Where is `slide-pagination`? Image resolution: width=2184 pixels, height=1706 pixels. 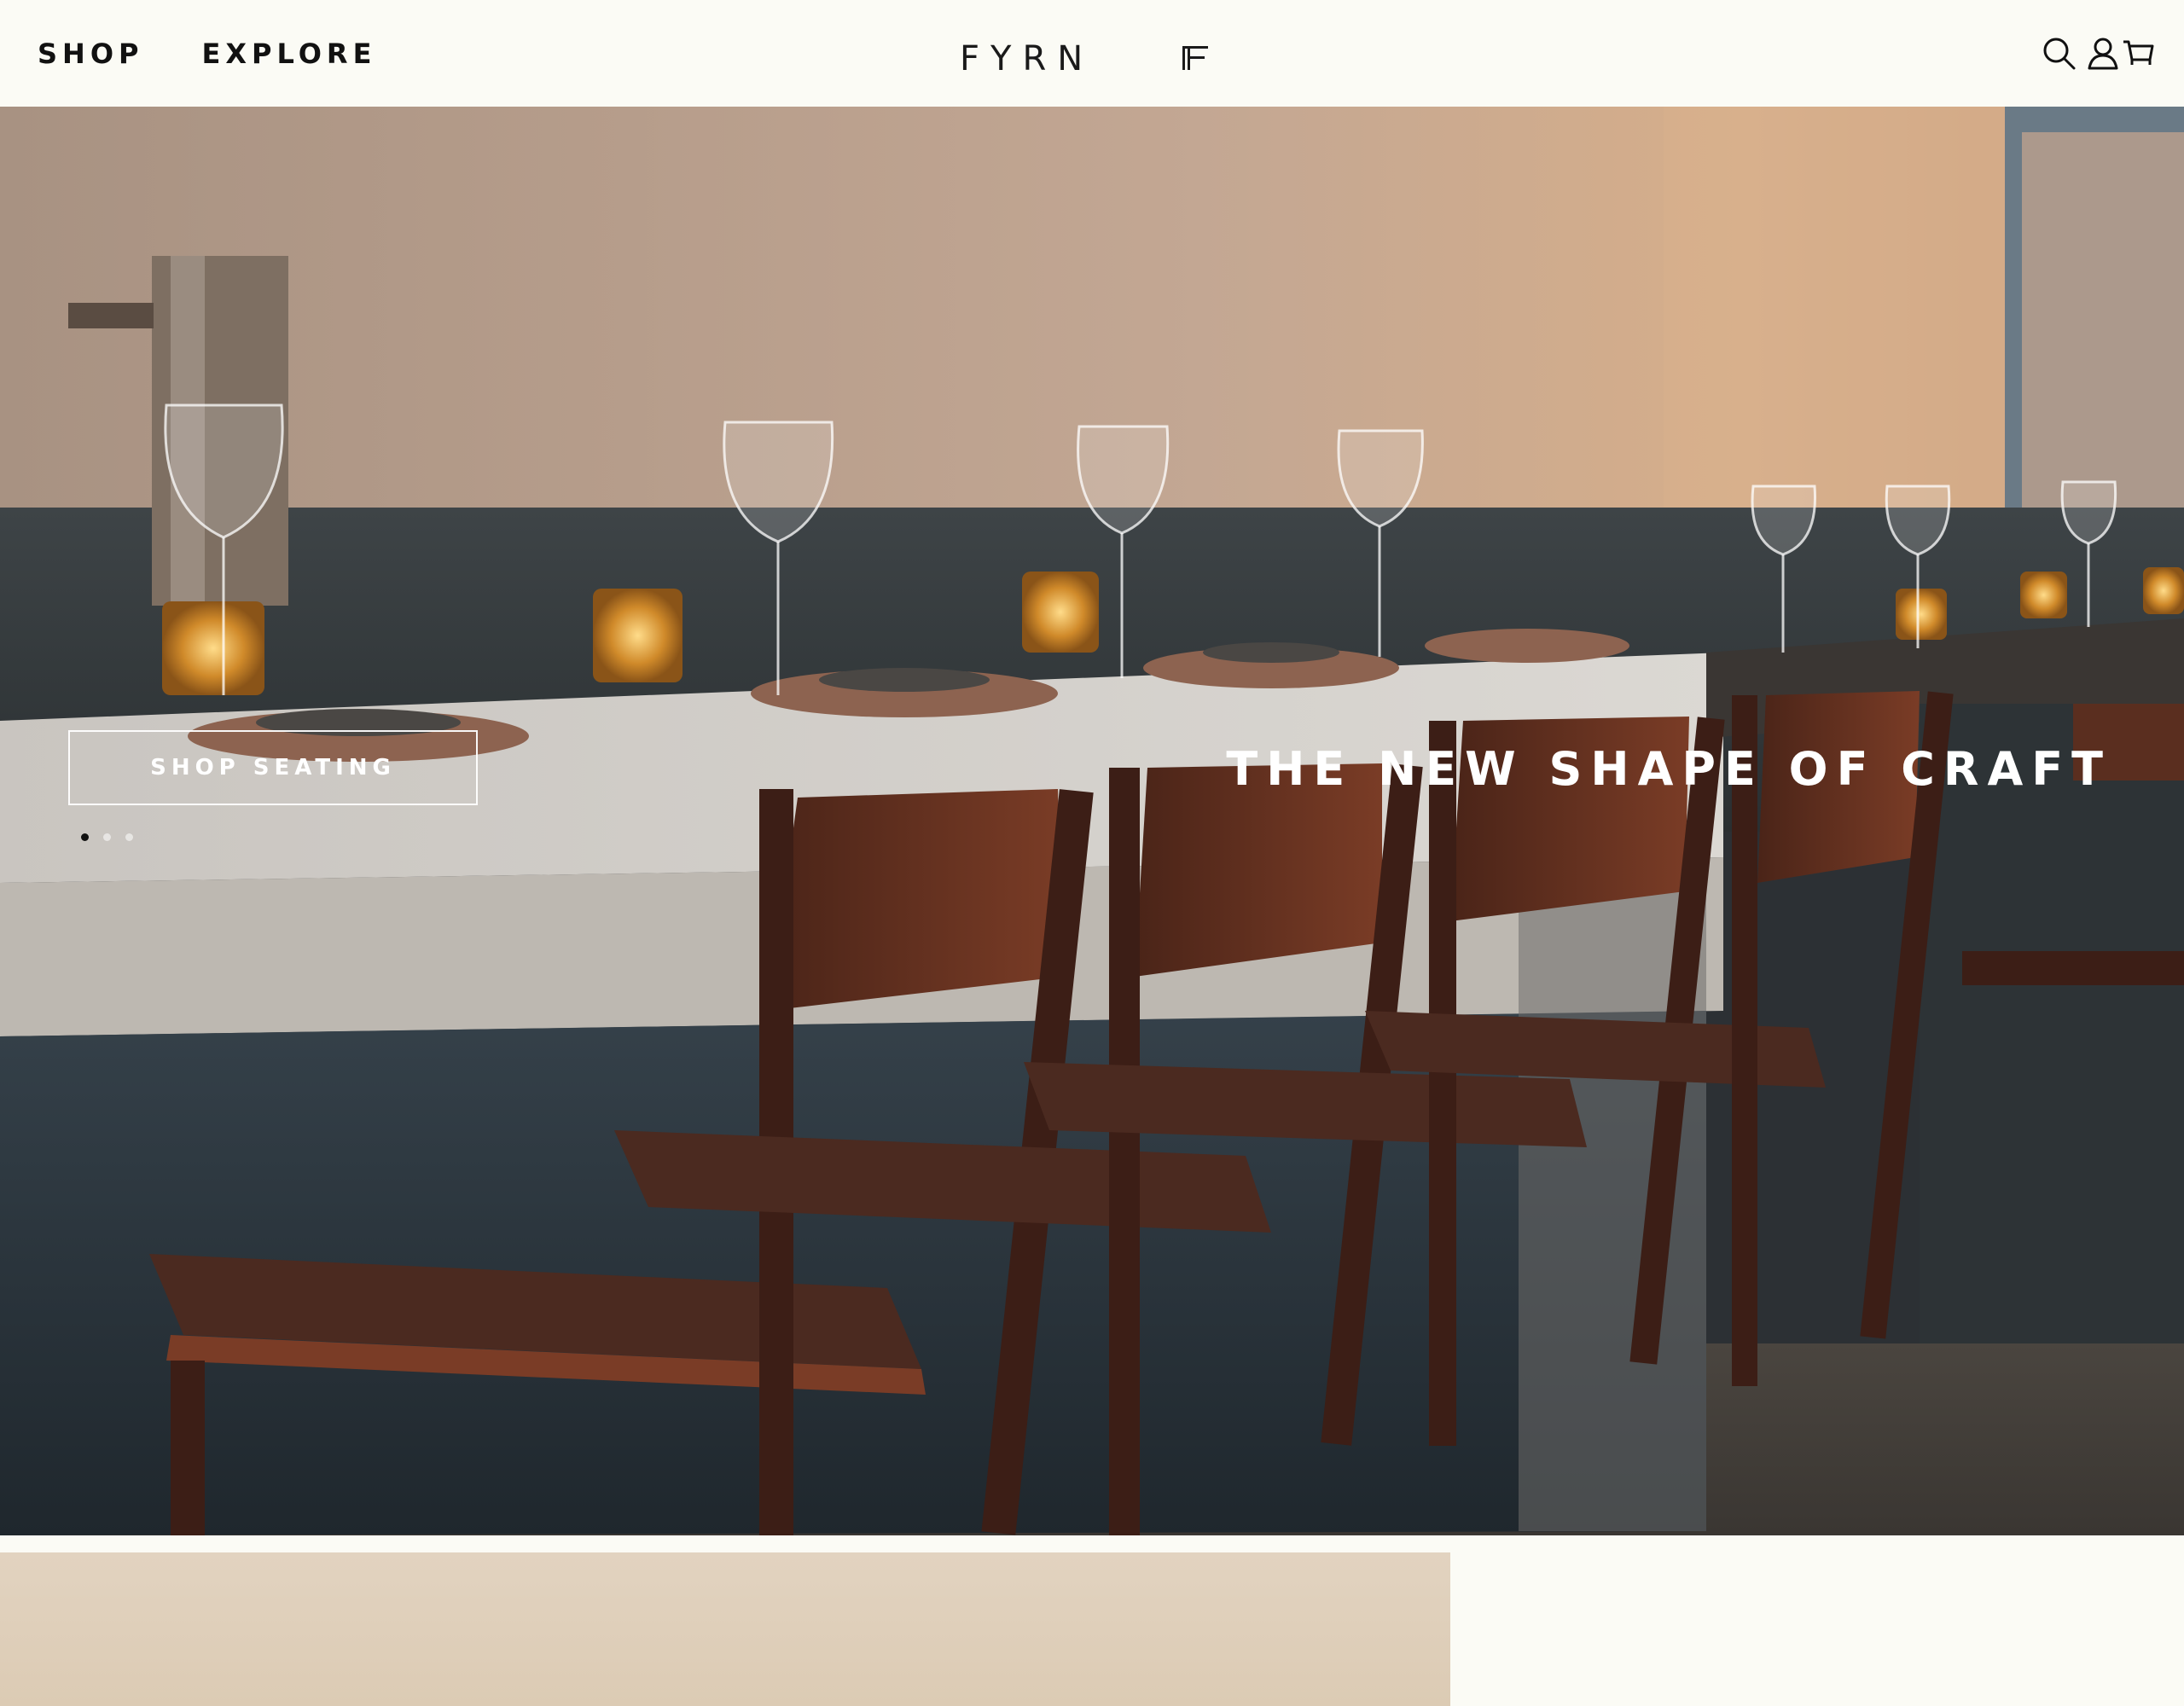 slide-pagination is located at coordinates (107, 837).